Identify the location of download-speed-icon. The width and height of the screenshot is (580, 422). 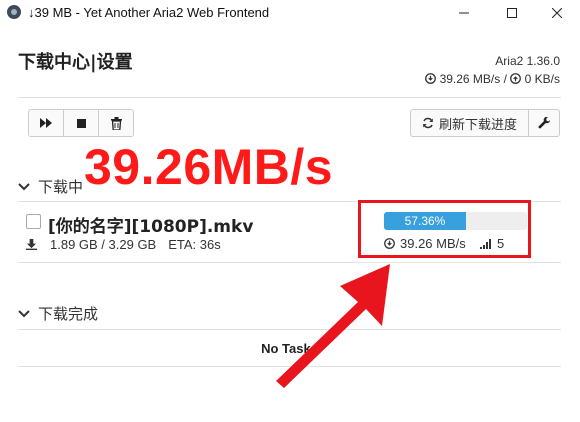
(431, 78).